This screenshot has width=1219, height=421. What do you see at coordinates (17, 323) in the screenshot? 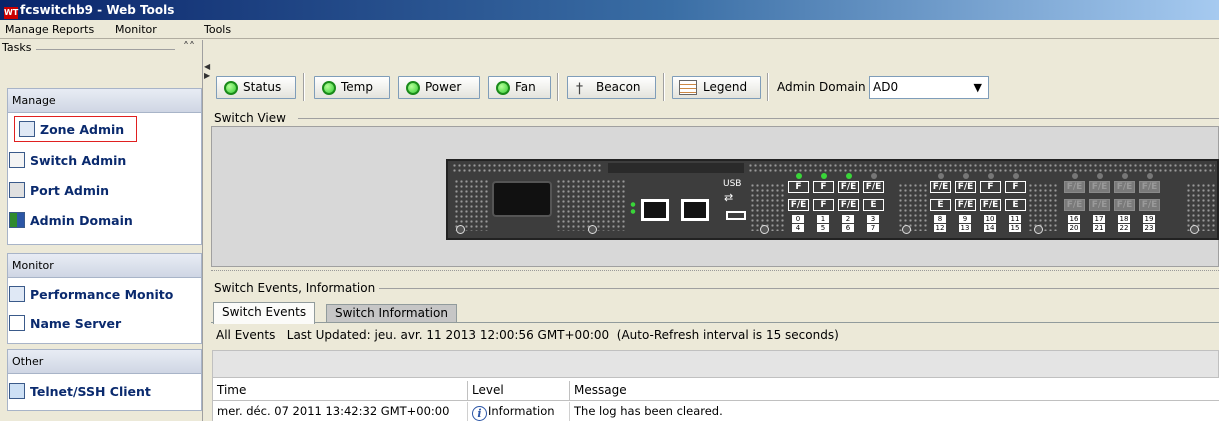
I see `name-server-icon` at bounding box center [17, 323].